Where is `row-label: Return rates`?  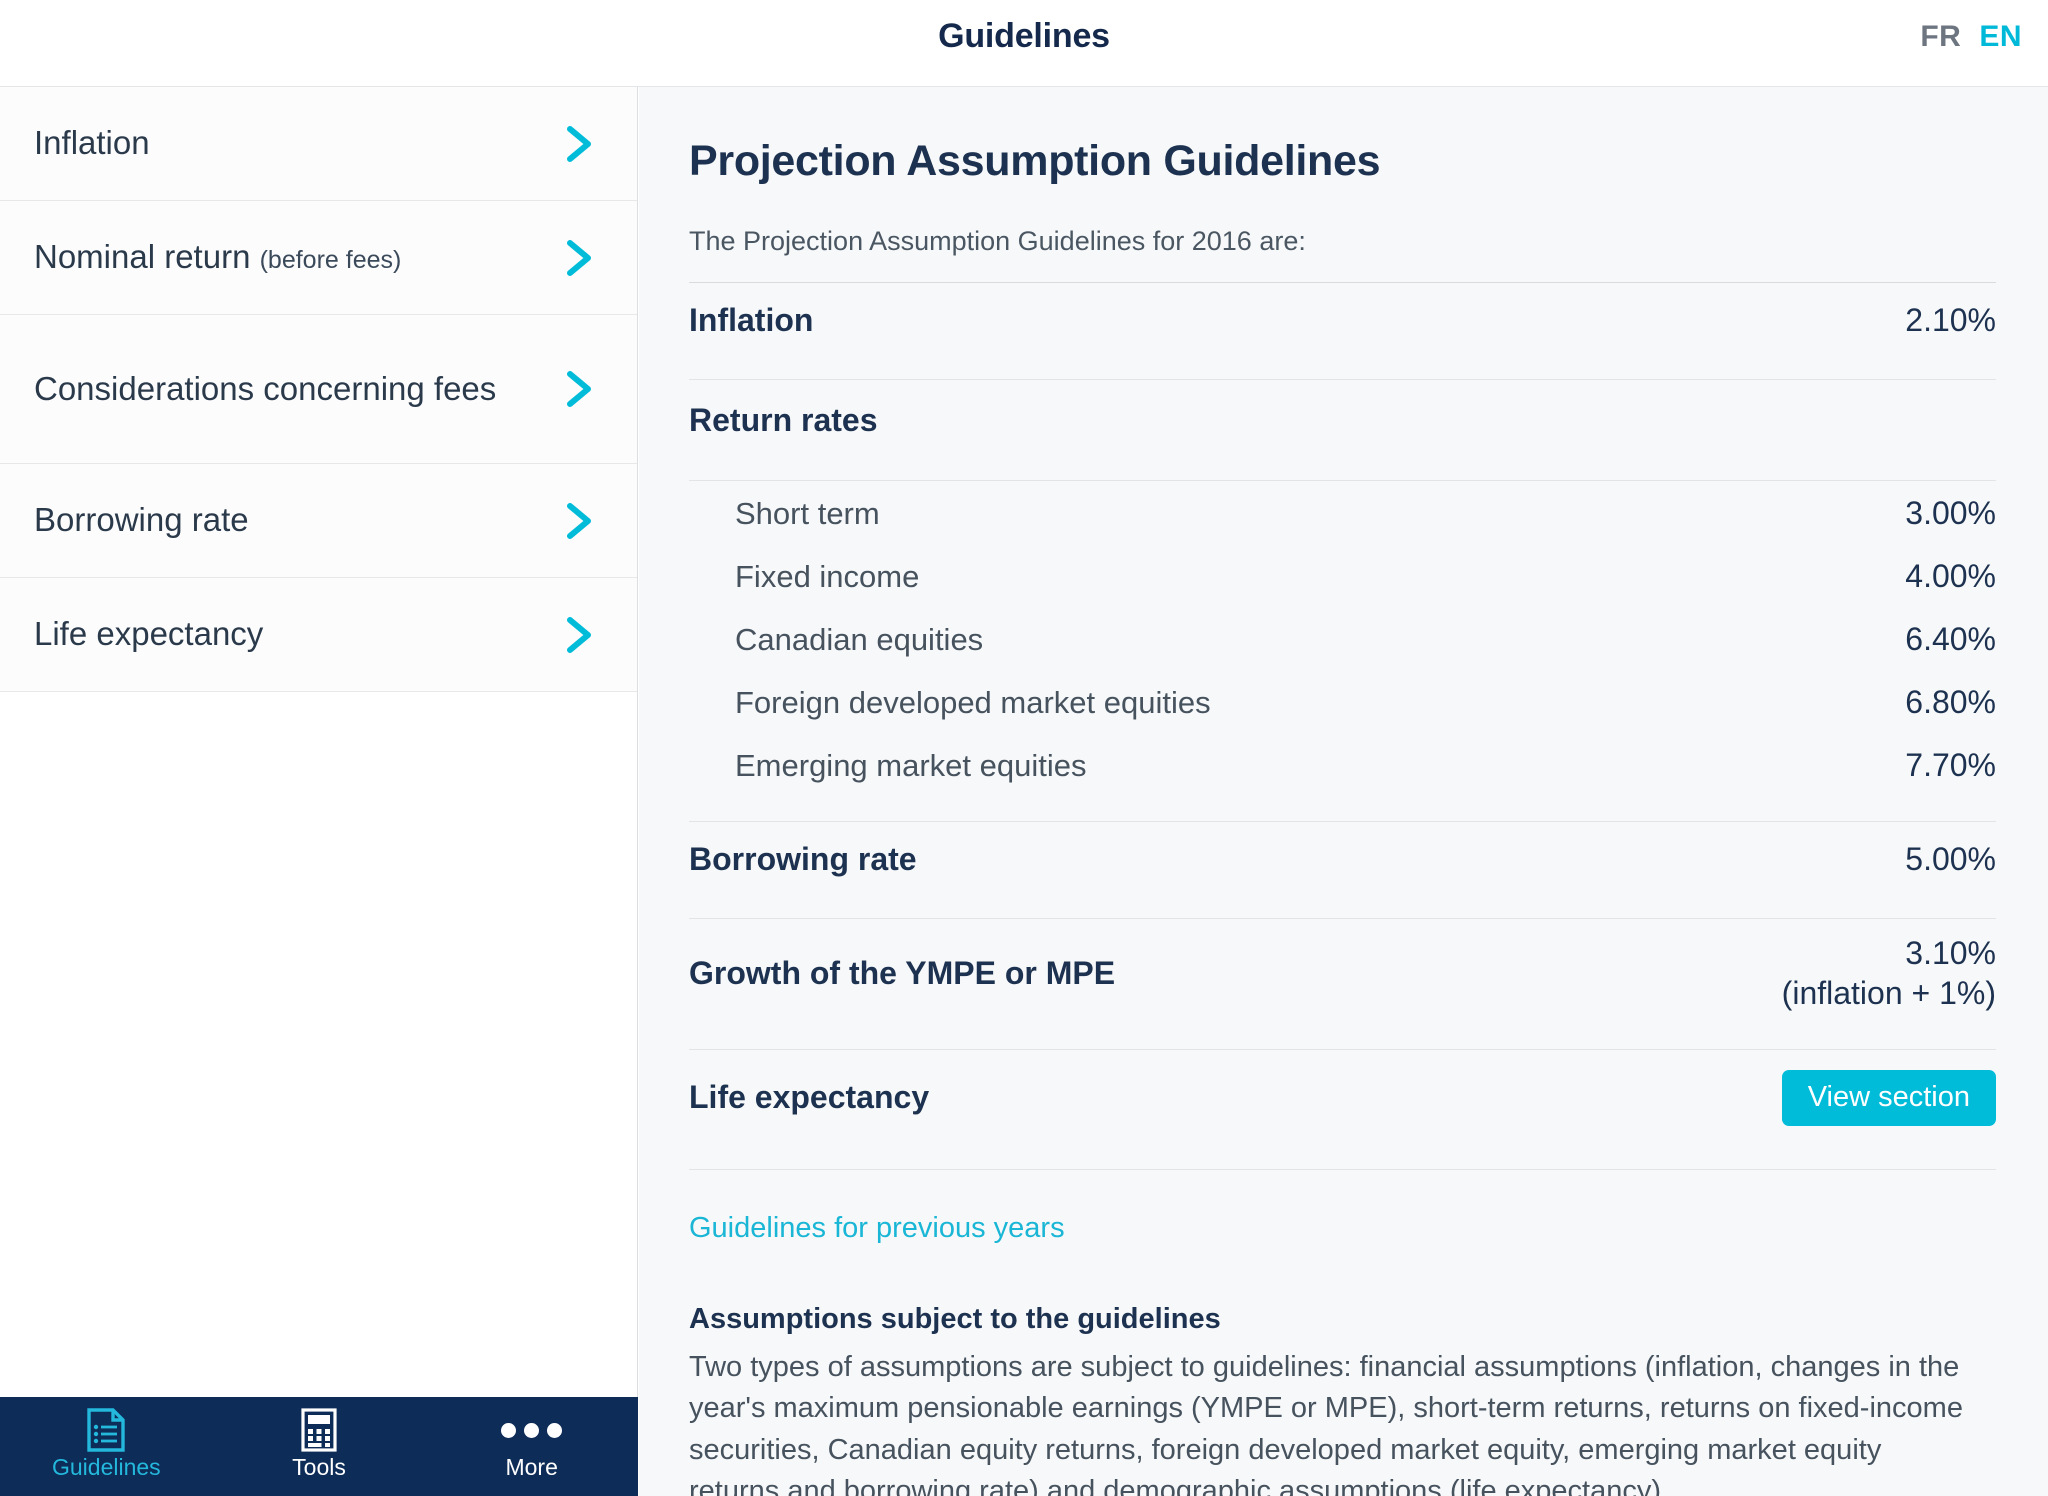
row-label: Return rates is located at coordinates (783, 420).